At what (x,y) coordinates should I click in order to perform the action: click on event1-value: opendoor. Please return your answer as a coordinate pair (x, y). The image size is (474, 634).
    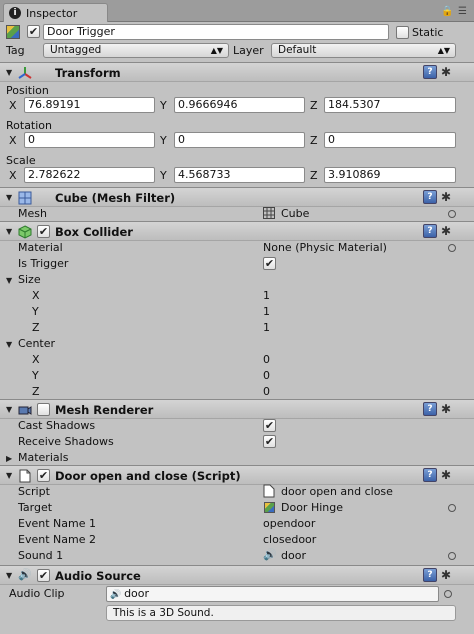
    Looking at the image, I should click on (289, 523).